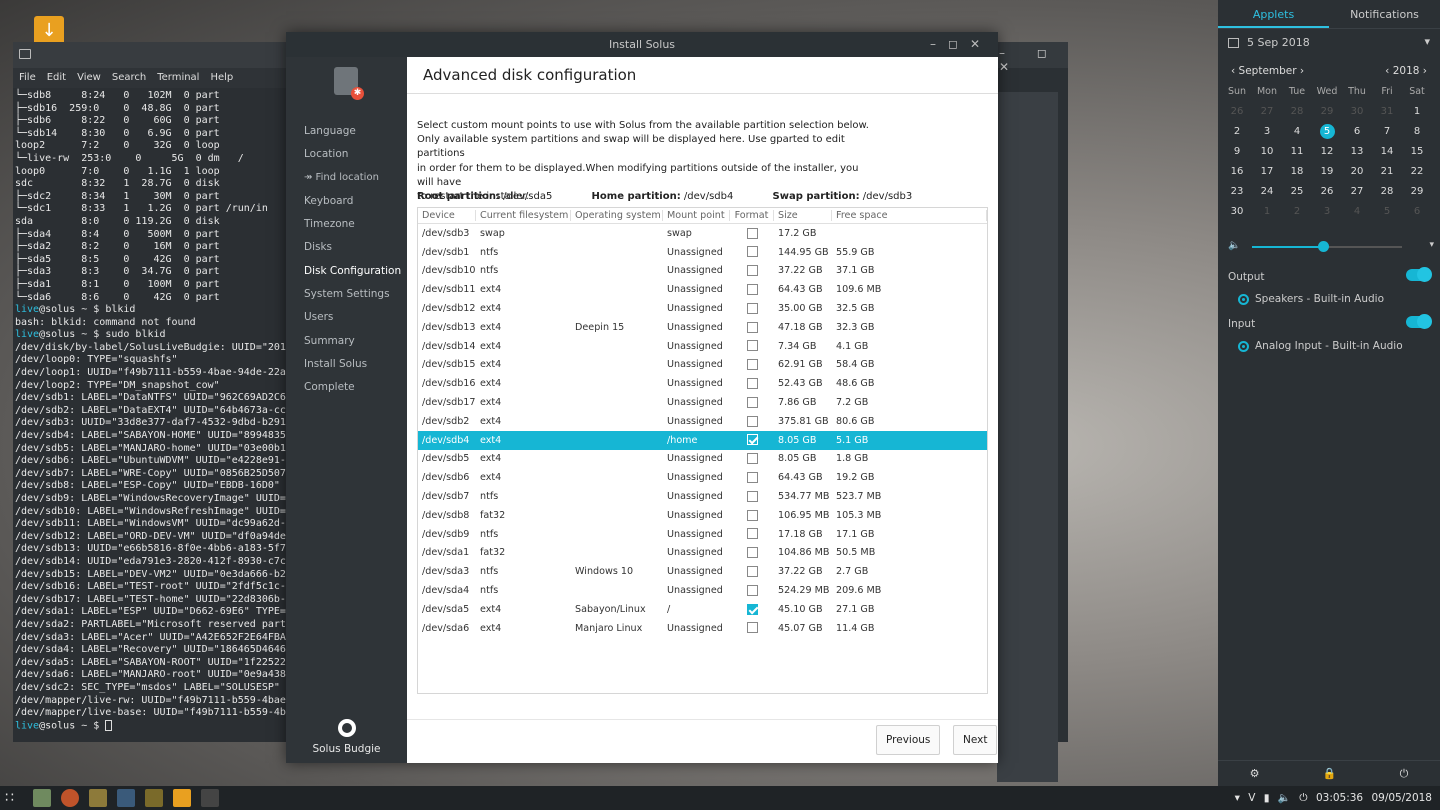 The height and width of the screenshot is (810, 1440). I want to click on calendar-day: 4, so click(1297, 132).